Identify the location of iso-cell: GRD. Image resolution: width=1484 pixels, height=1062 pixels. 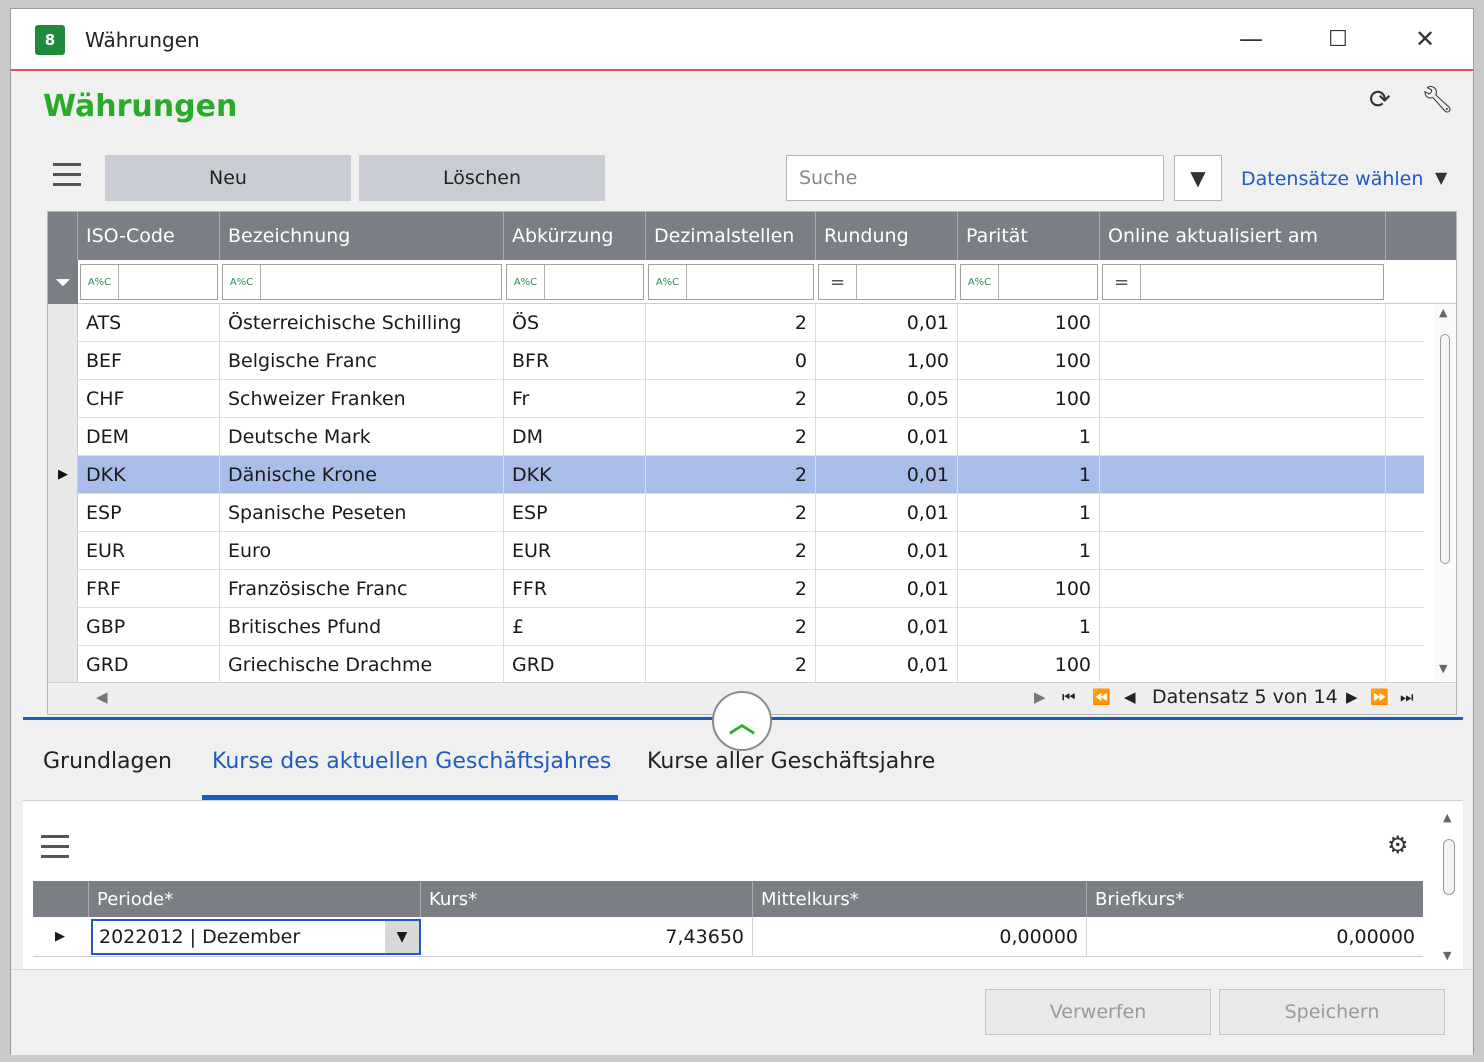
(149, 664).